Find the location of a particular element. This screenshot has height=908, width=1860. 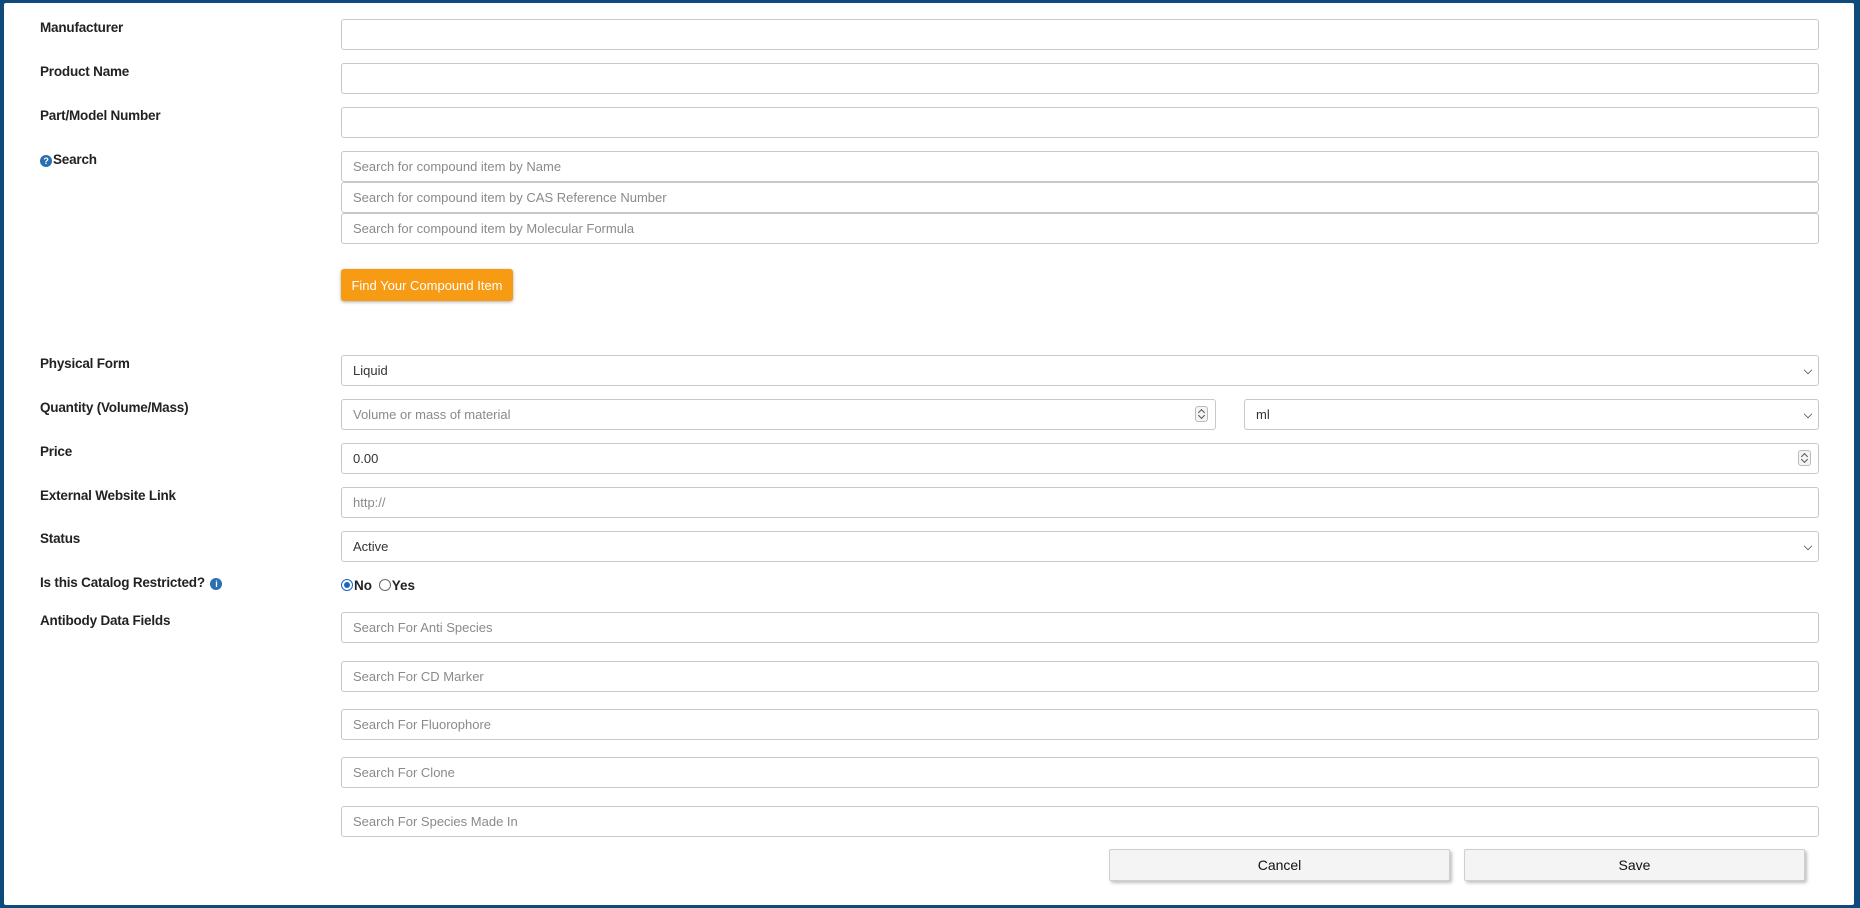

manufacturer-input is located at coordinates (1080, 34).